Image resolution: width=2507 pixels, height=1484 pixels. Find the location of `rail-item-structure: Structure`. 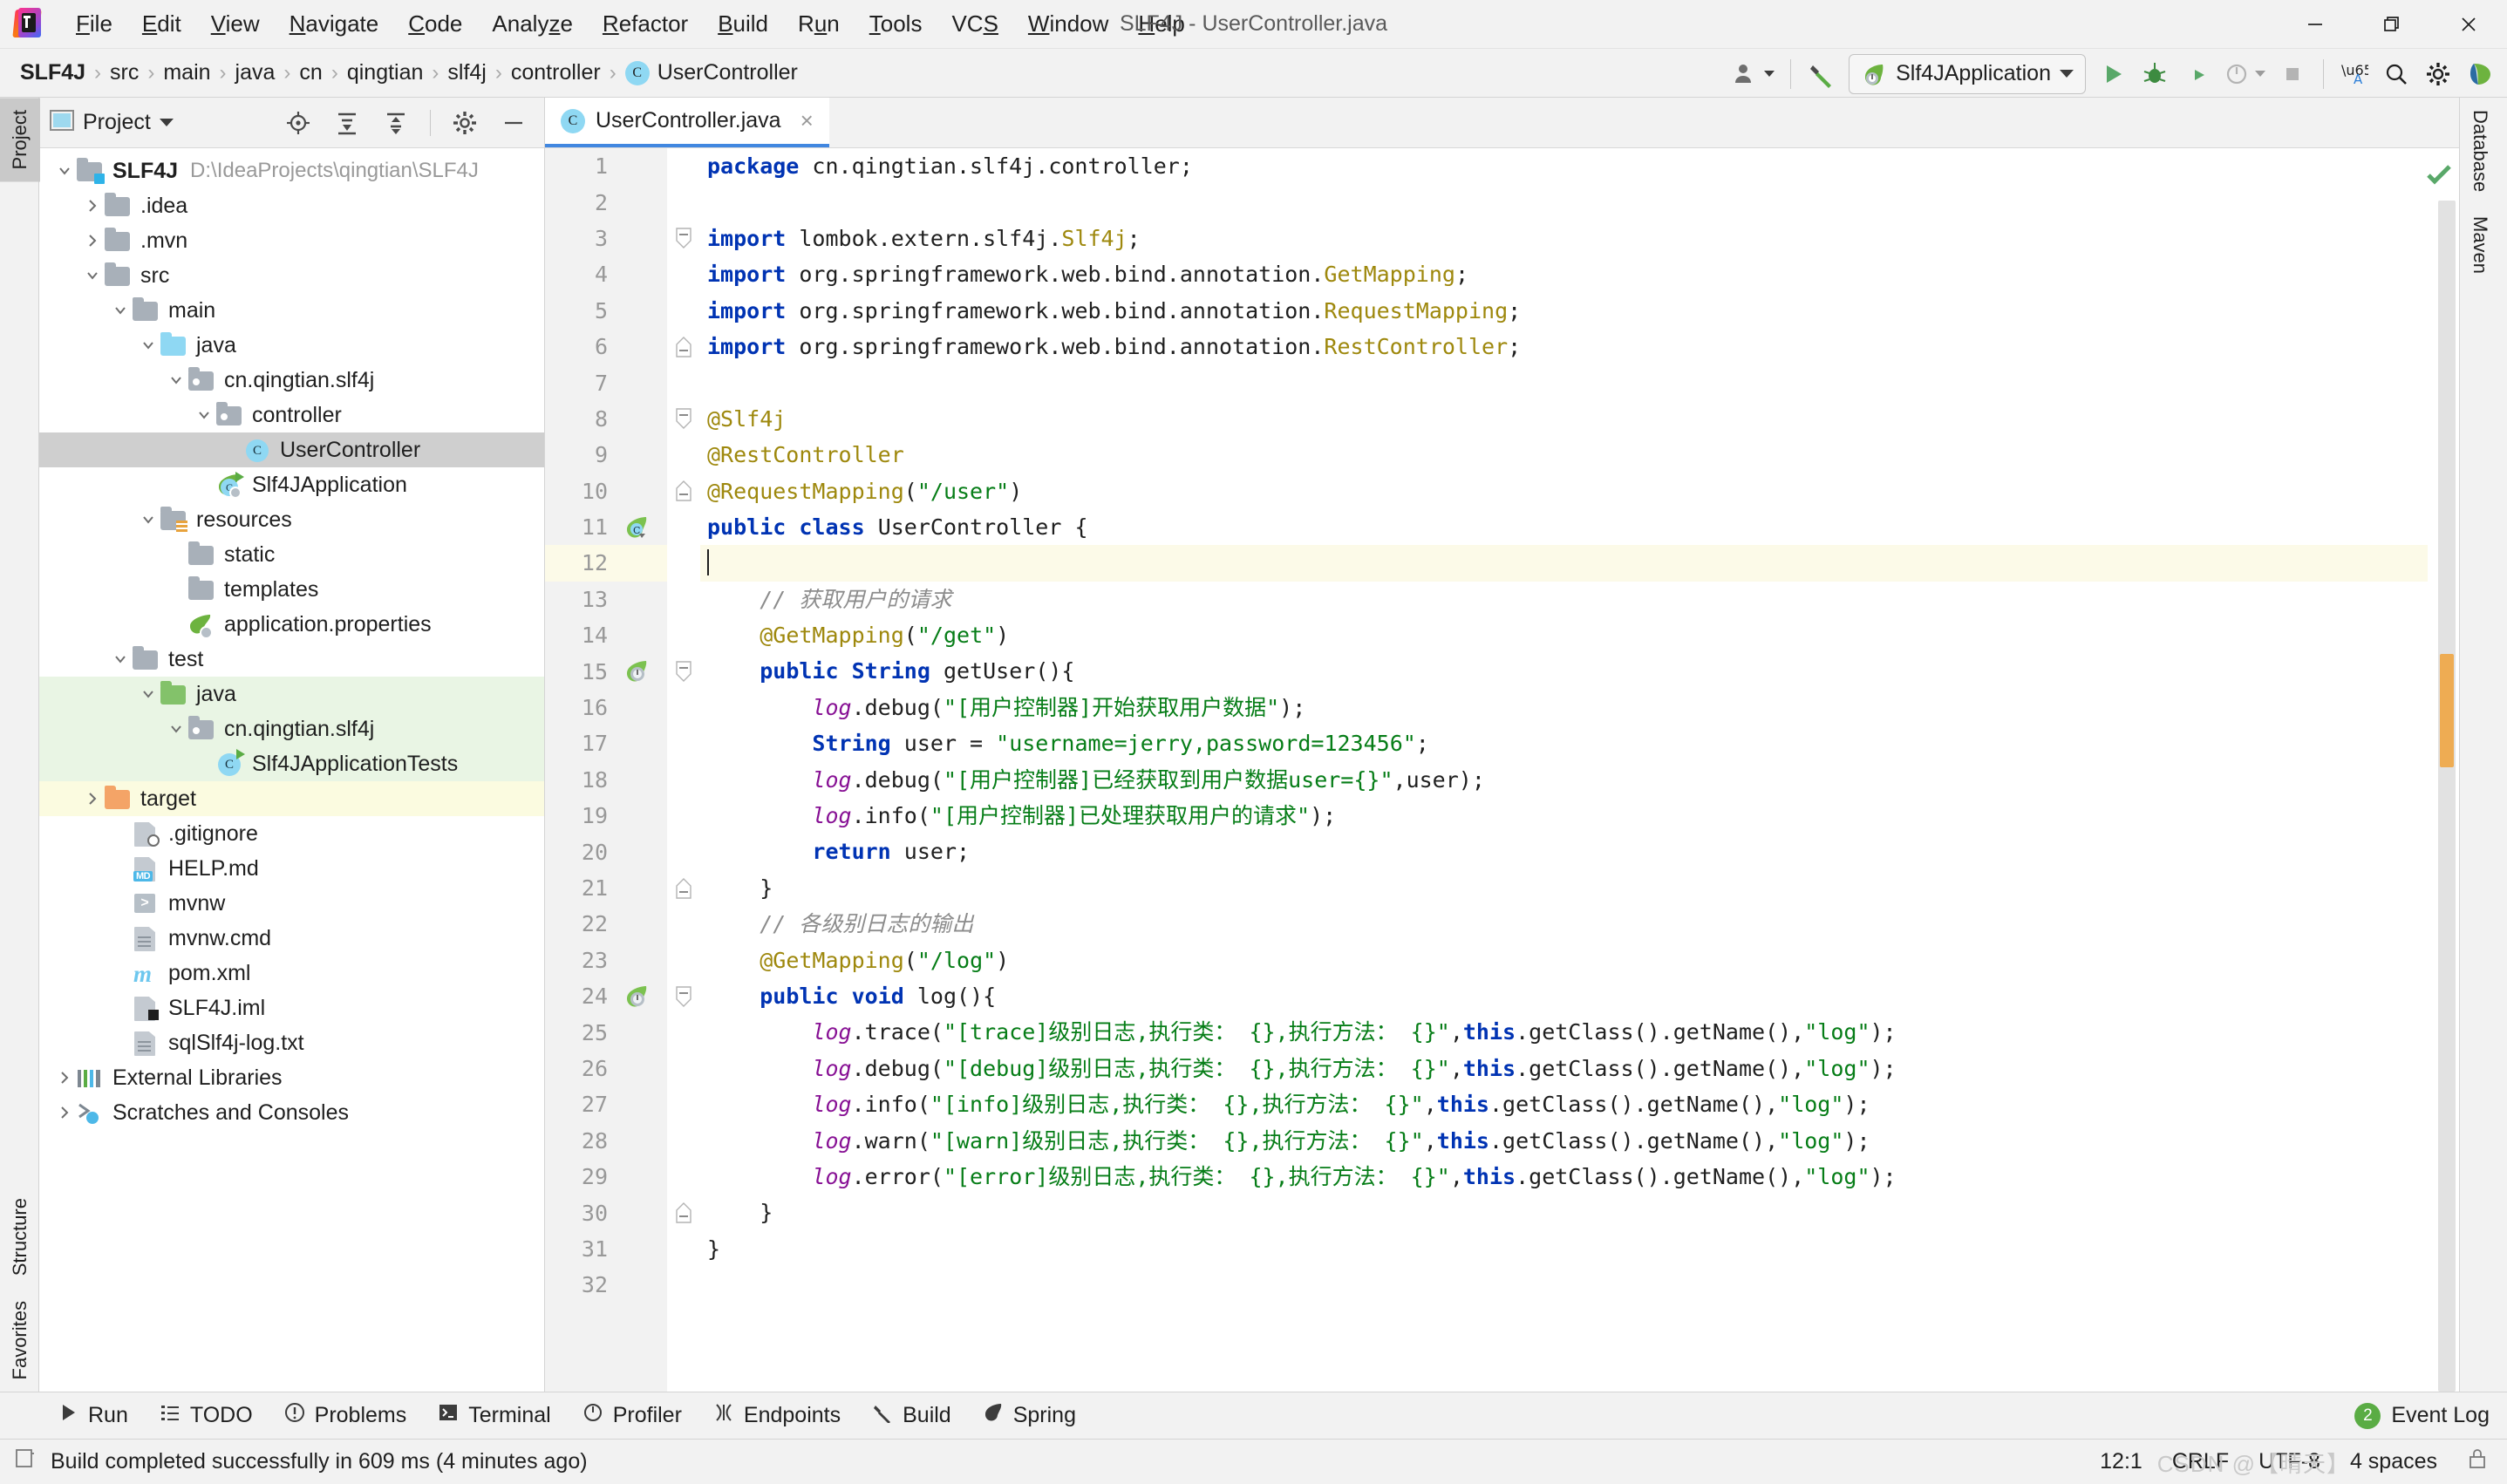

rail-item-structure: Structure is located at coordinates (20, 1237).